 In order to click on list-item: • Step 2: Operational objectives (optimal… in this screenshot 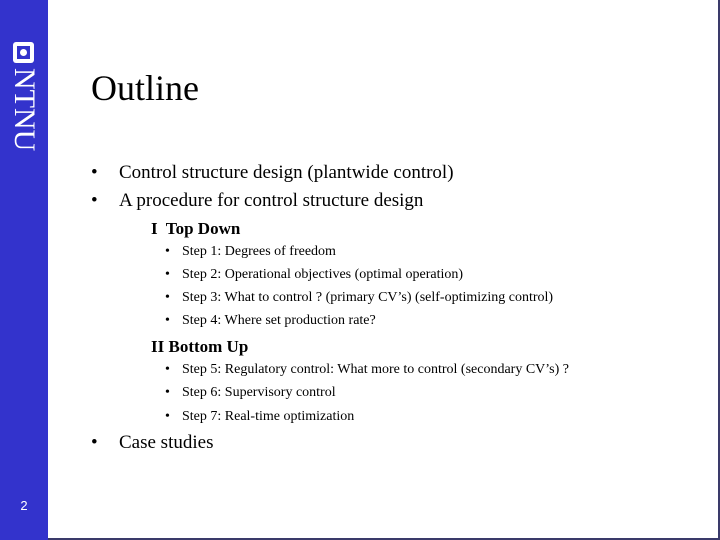, I will do `click(314, 275)`.